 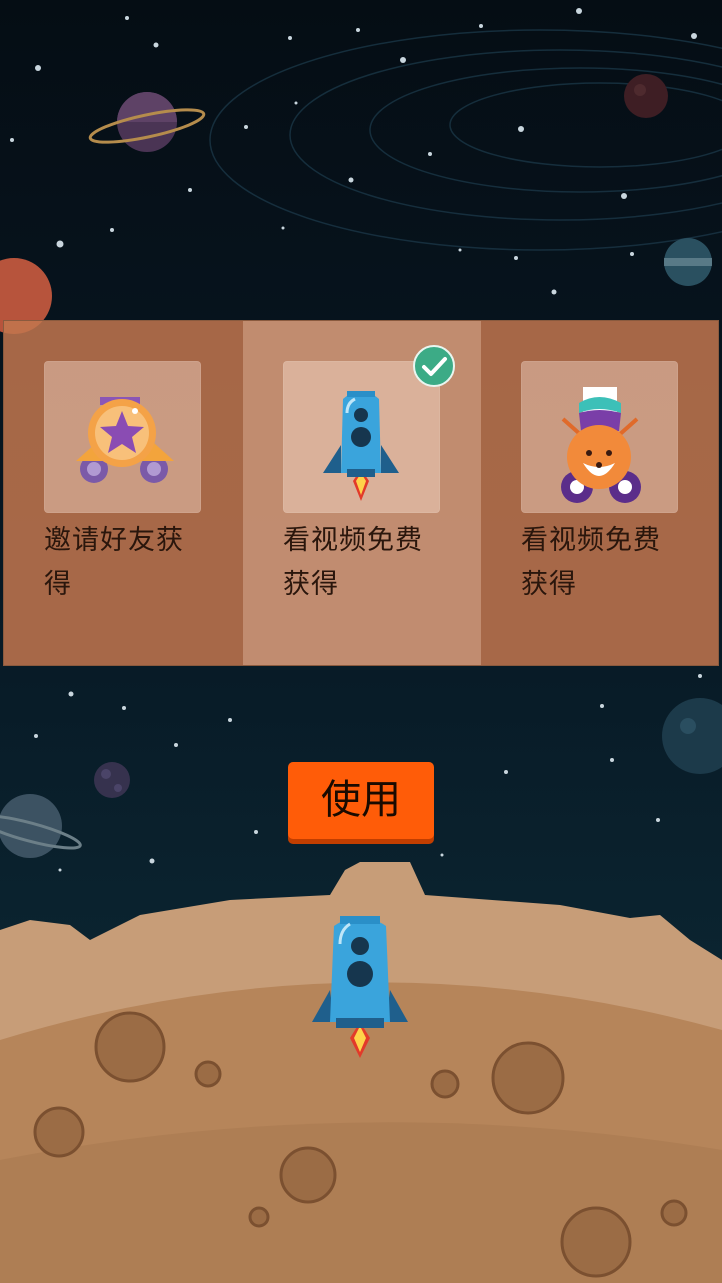 I want to click on ship-option-label: 邀请好友获得, so click(x=114, y=562).